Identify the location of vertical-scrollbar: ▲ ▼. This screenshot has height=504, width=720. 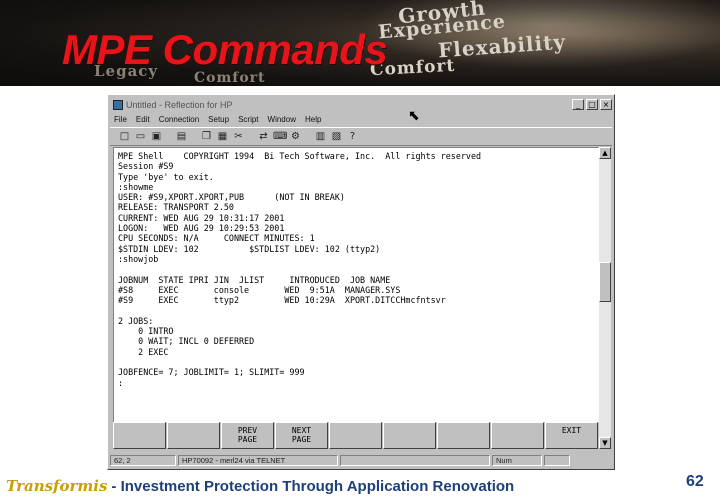
(605, 298).